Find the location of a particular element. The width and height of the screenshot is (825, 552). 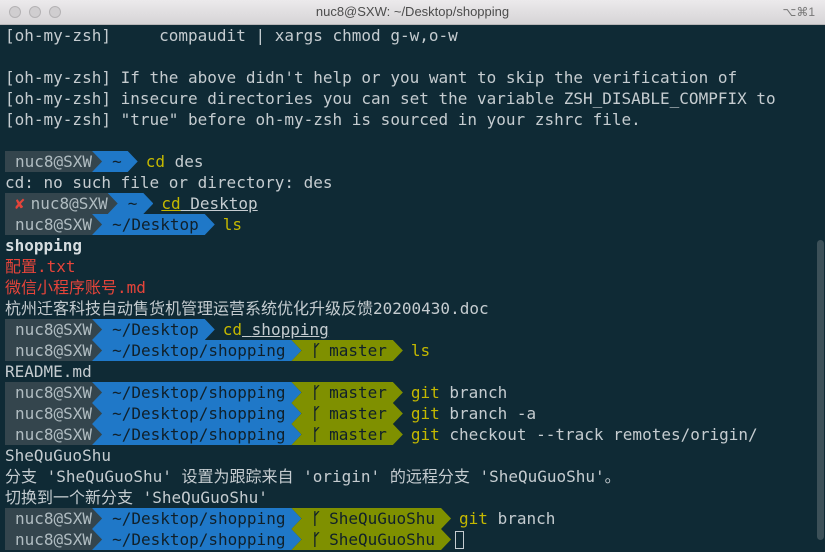

output-line: 微信小程序账号.md is located at coordinates (410, 287).